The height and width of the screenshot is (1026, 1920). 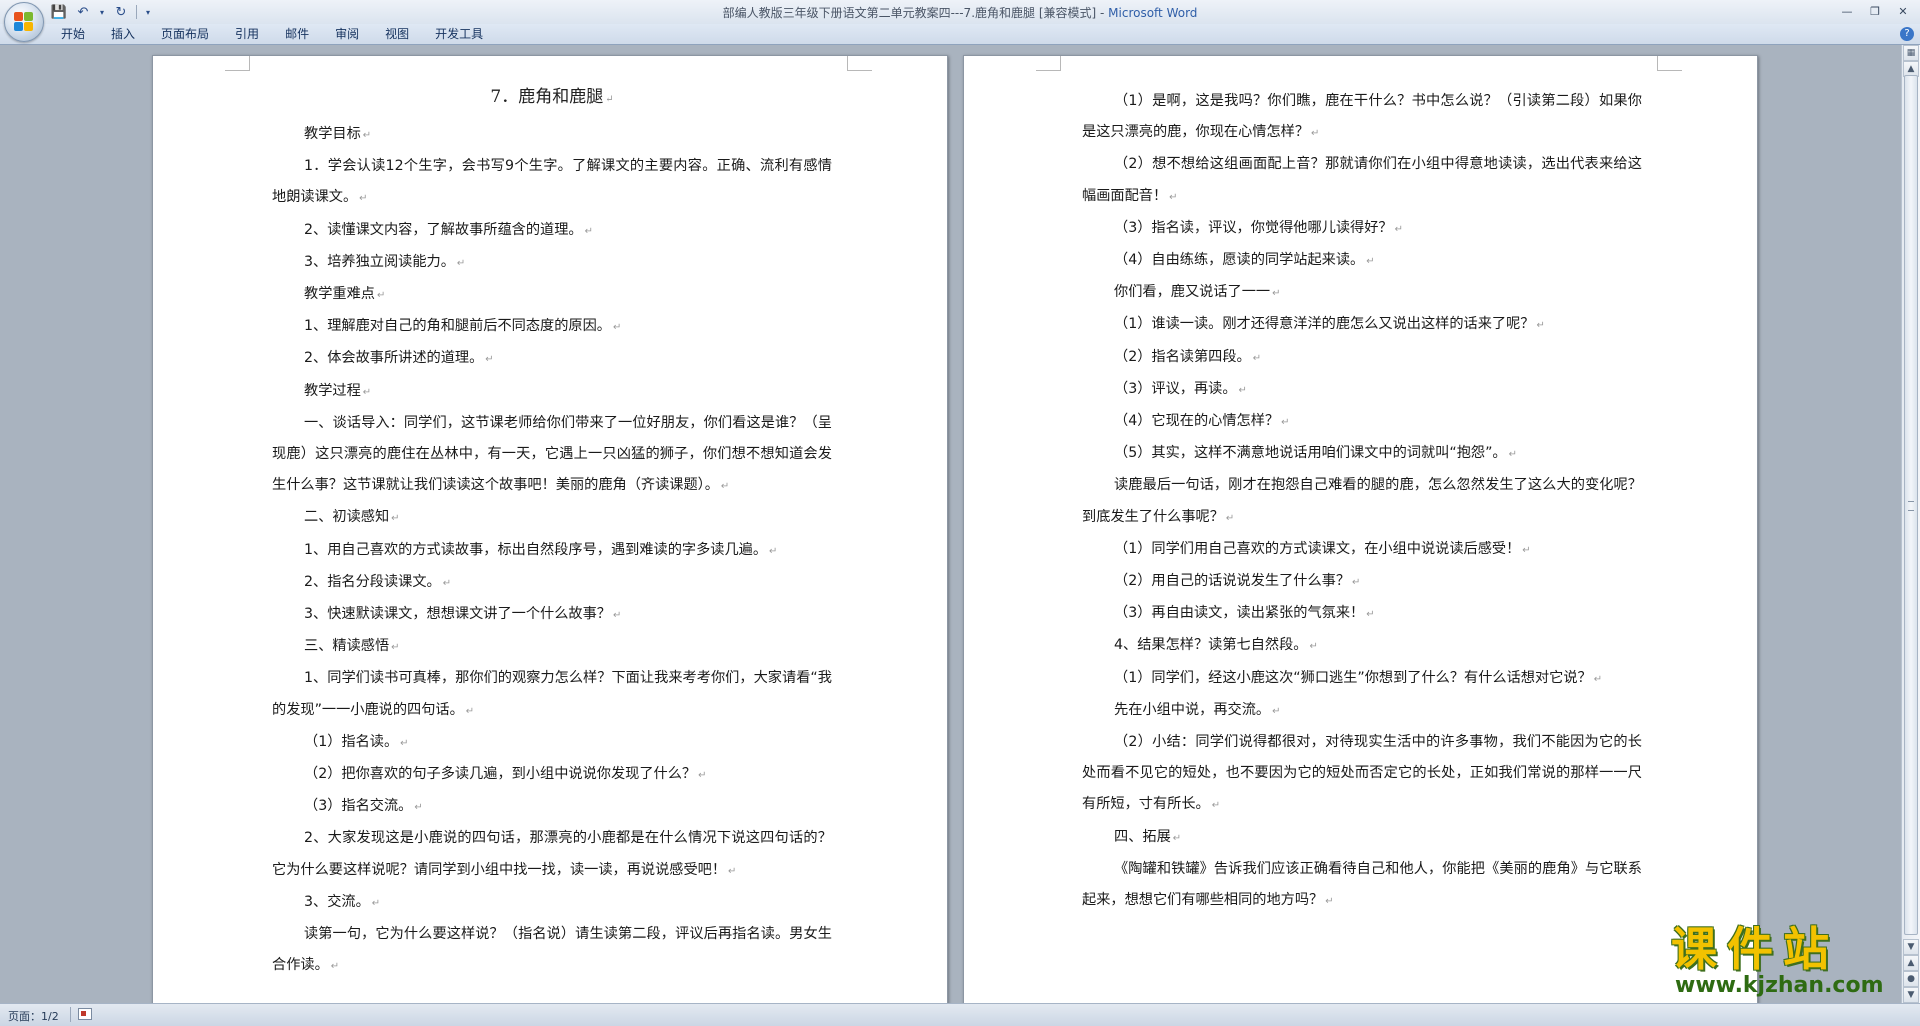 What do you see at coordinates (552, 518) in the screenshot?
I see `paragraph: 二、初读感知 ↵` at bounding box center [552, 518].